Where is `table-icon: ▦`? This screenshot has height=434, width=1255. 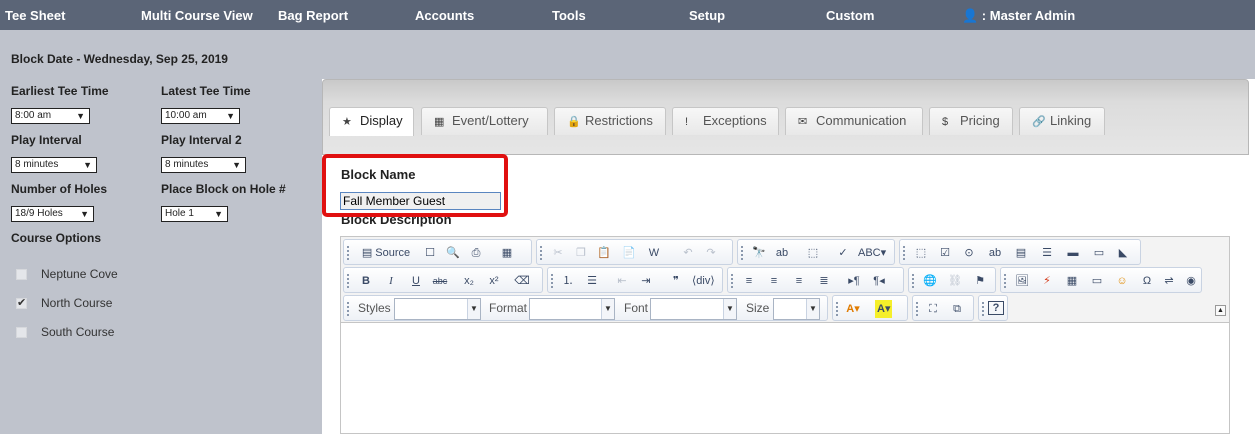 table-icon: ▦ is located at coordinates (1072, 281).